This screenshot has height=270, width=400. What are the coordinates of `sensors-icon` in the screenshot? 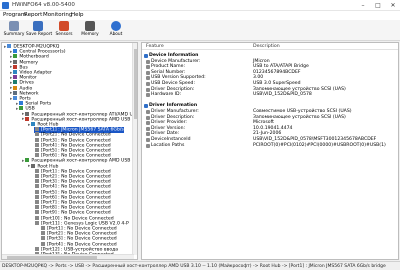 It's located at (64, 26).